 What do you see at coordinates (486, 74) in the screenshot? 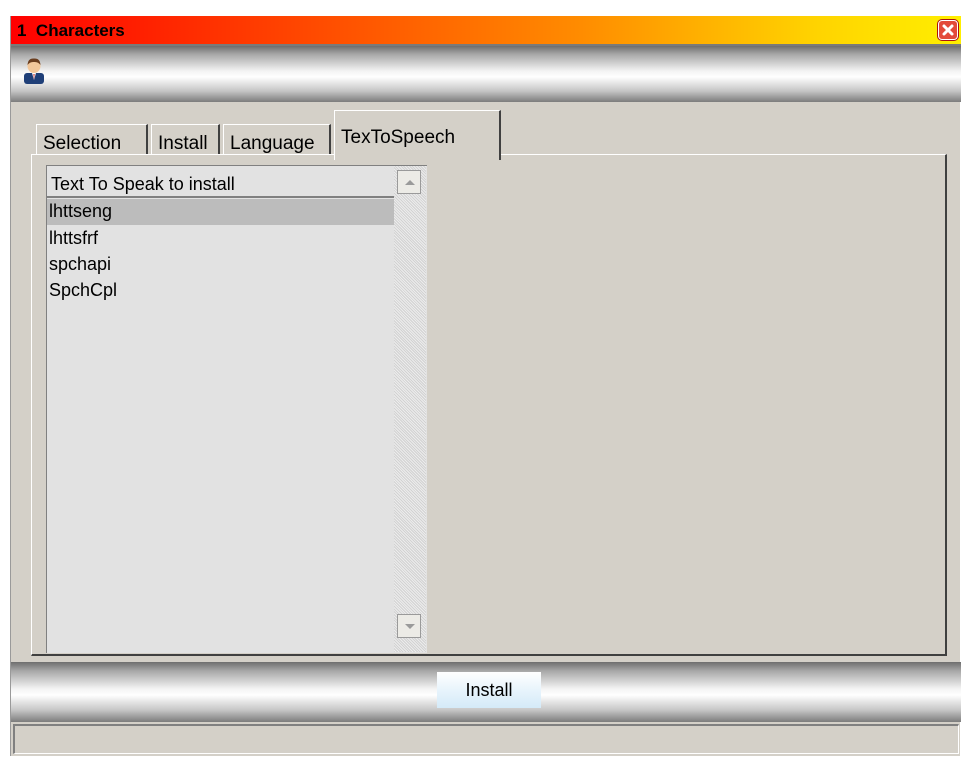
I see `toolbar` at bounding box center [486, 74].